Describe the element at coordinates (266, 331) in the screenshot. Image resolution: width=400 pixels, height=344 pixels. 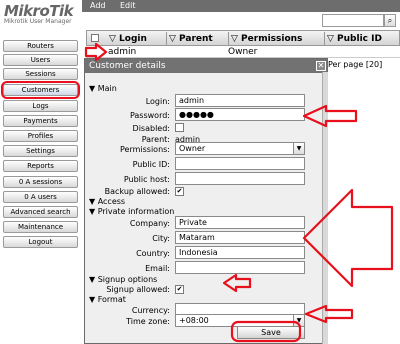
I see `save-highlight` at that location.